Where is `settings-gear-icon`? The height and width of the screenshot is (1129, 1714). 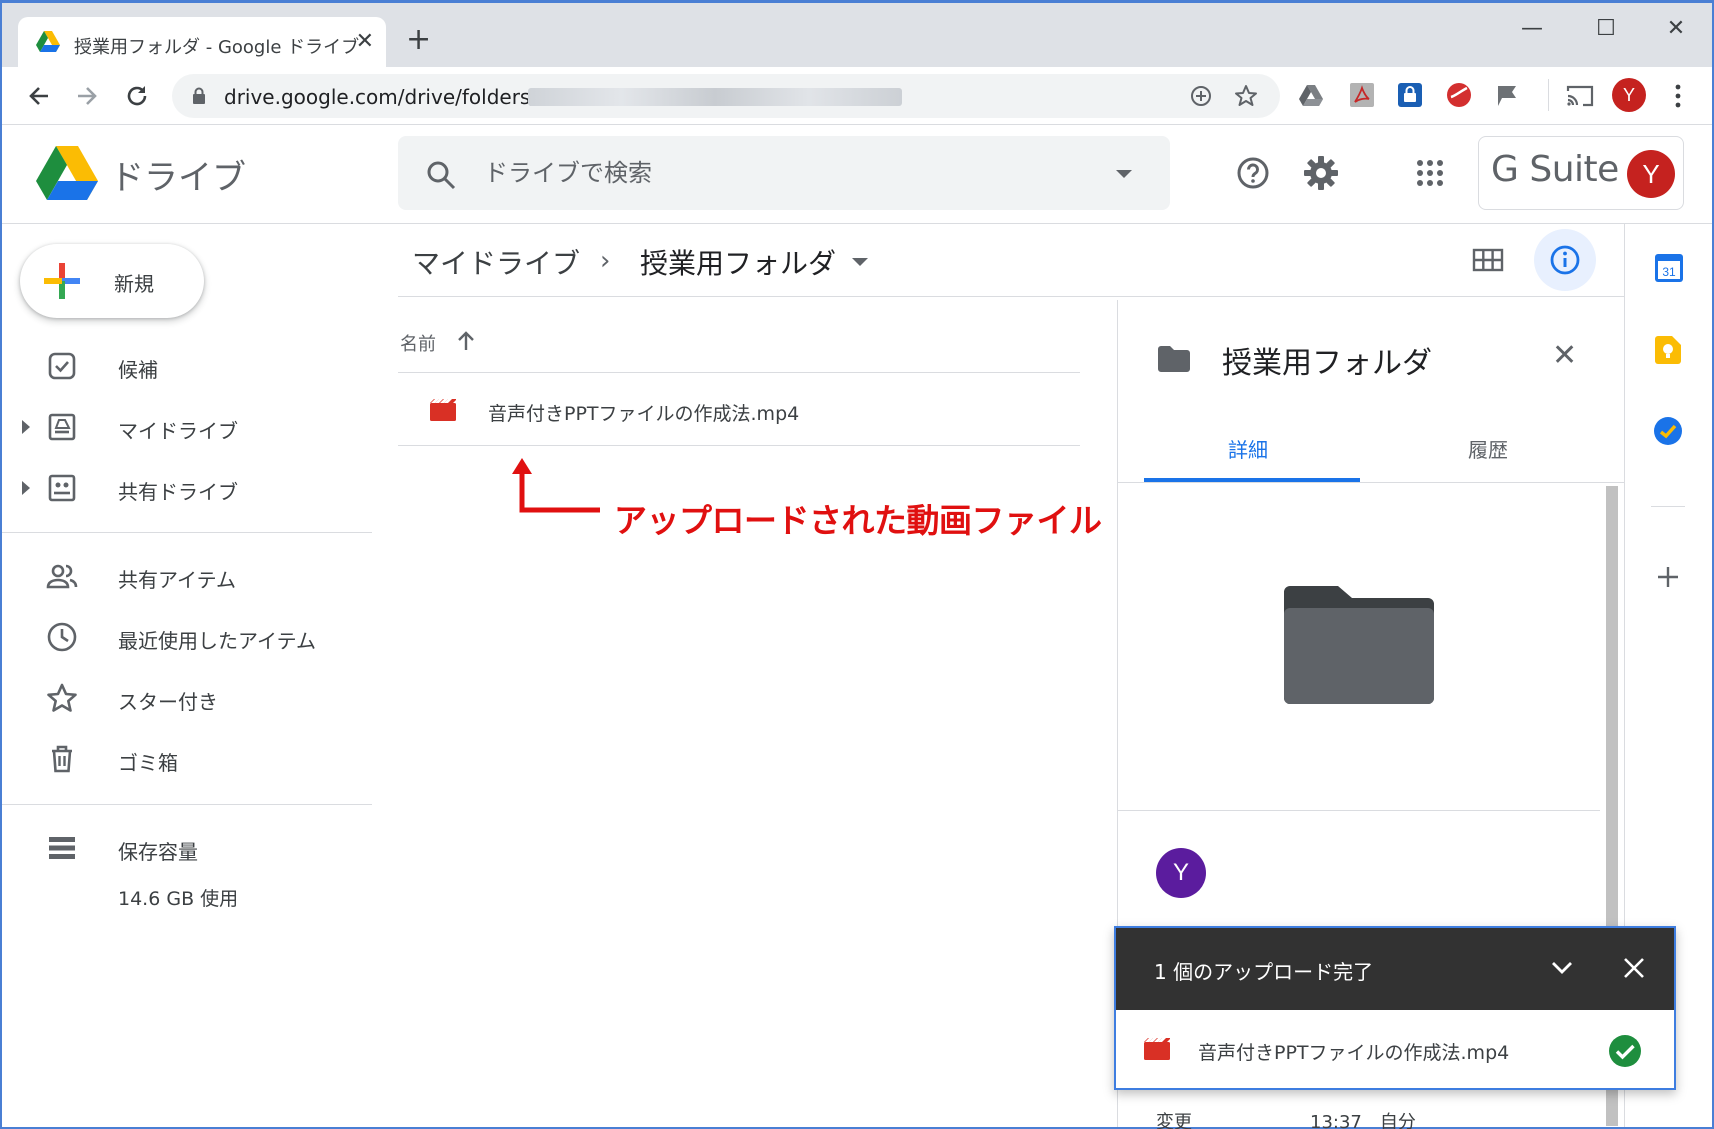
settings-gear-icon is located at coordinates (1321, 173).